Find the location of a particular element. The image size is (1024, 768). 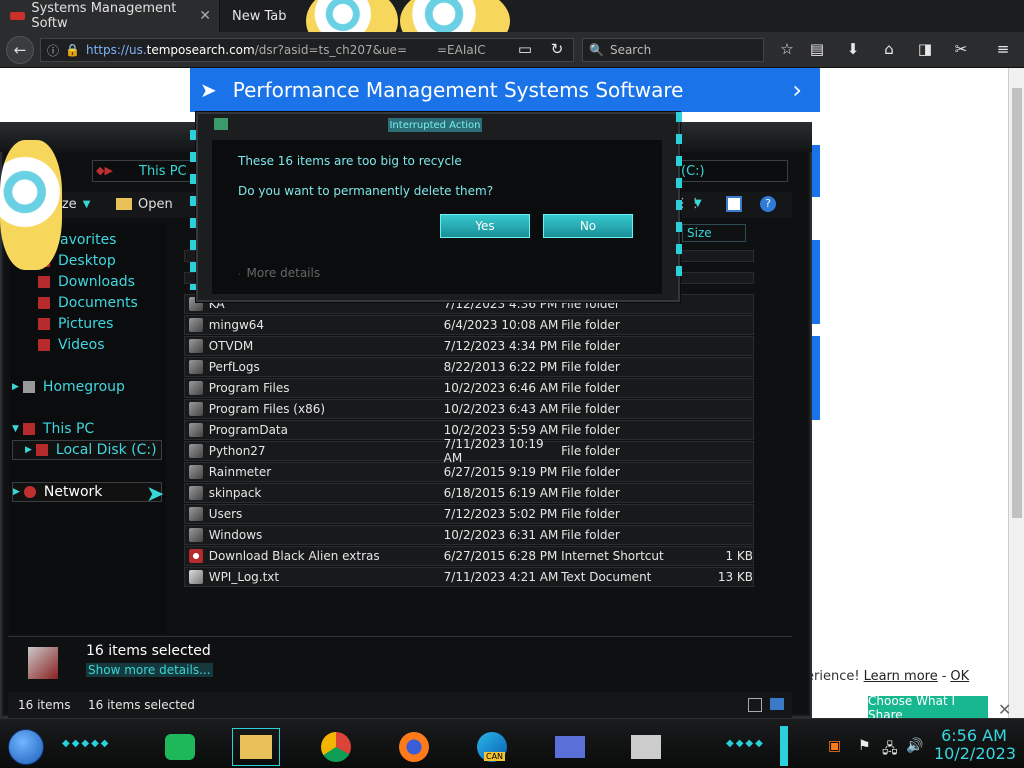

taskbar-edge-canary: CAN is located at coordinates (492, 747).